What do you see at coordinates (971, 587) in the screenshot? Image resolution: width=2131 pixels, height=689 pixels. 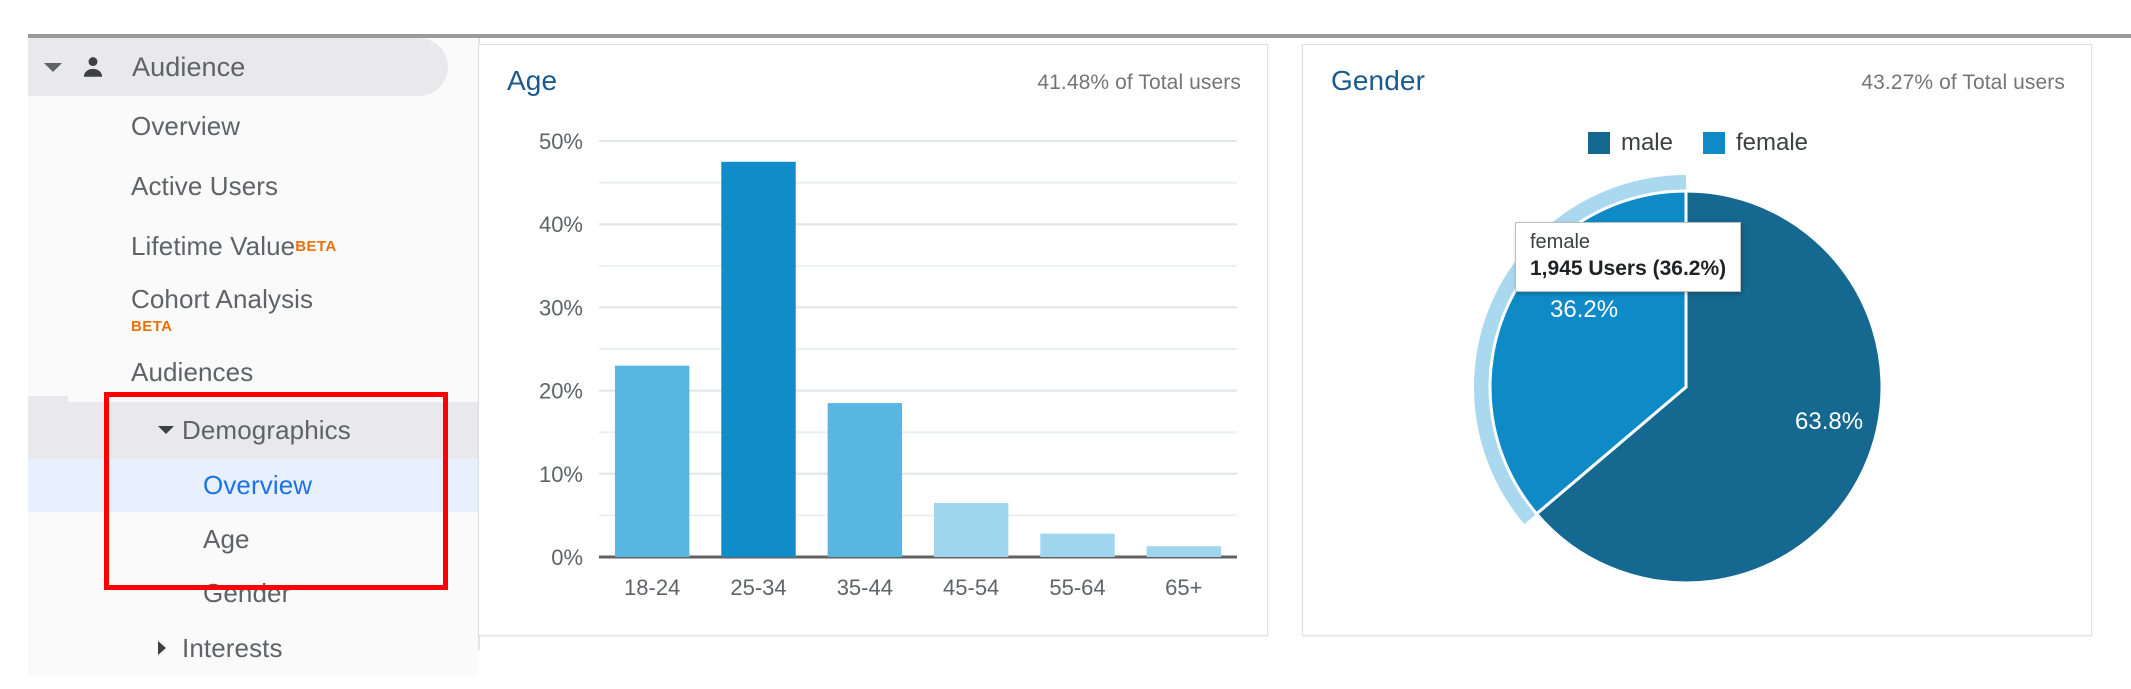 I see `svg-text: 45-54` at bounding box center [971, 587].